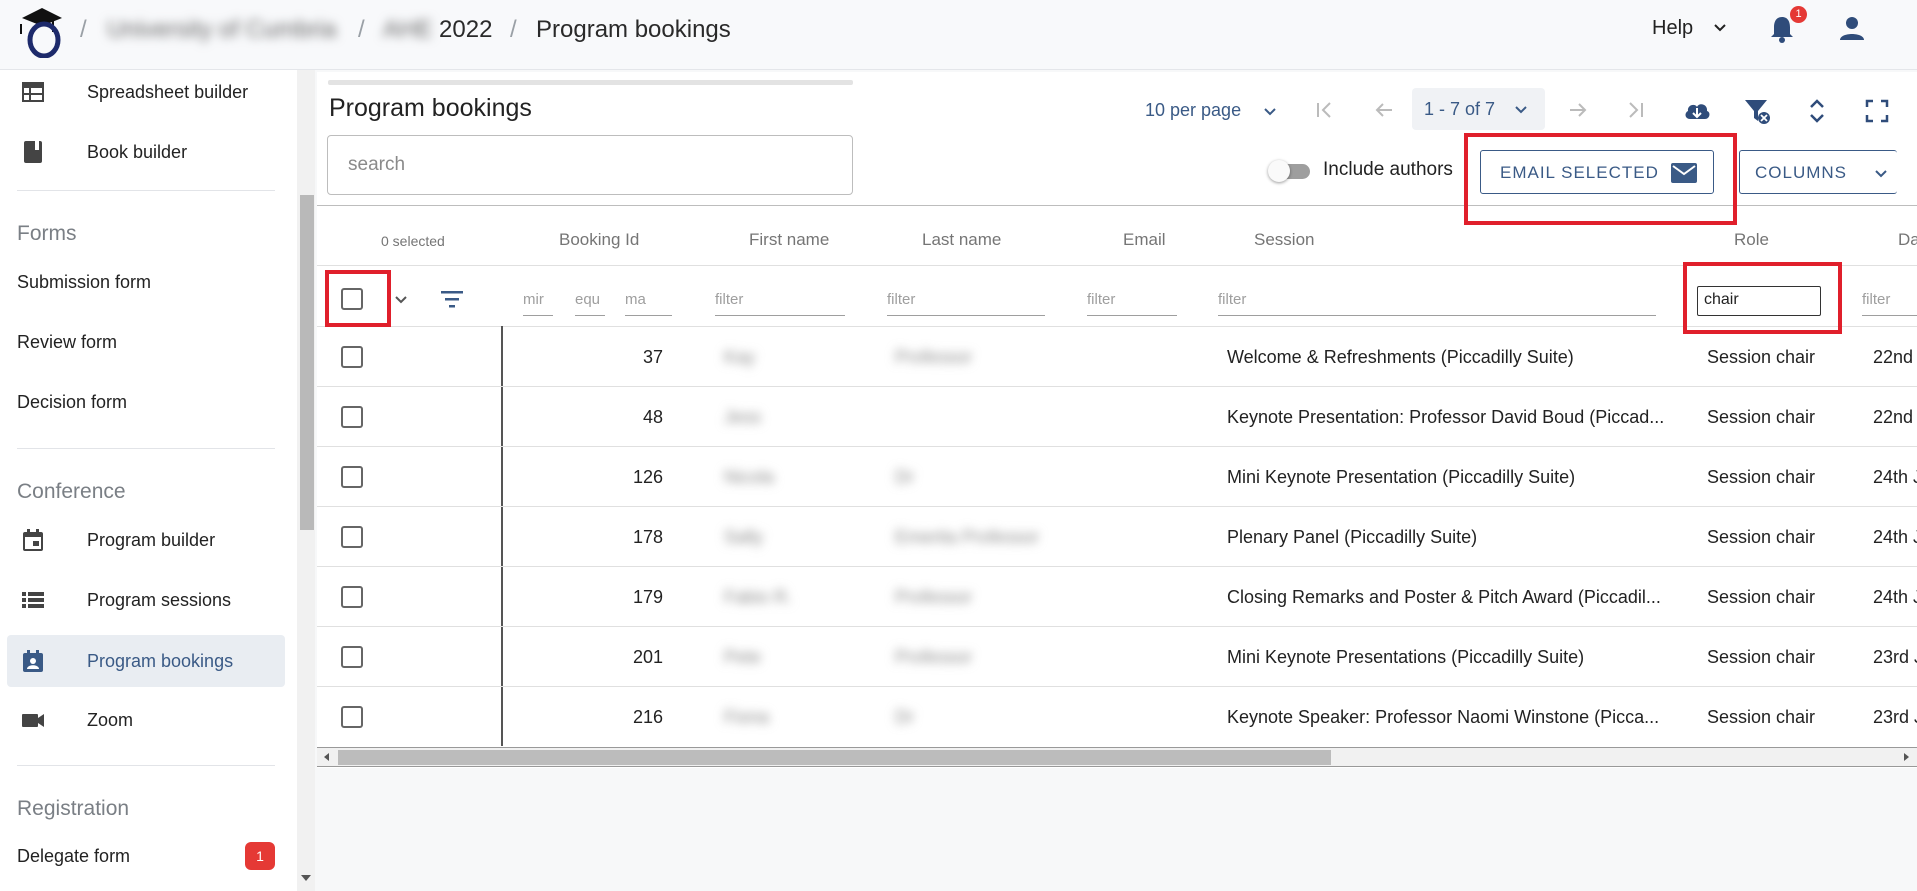 Image resolution: width=1917 pixels, height=891 pixels. What do you see at coordinates (966, 302) in the screenshot?
I see `filter-last-name: filter` at bounding box center [966, 302].